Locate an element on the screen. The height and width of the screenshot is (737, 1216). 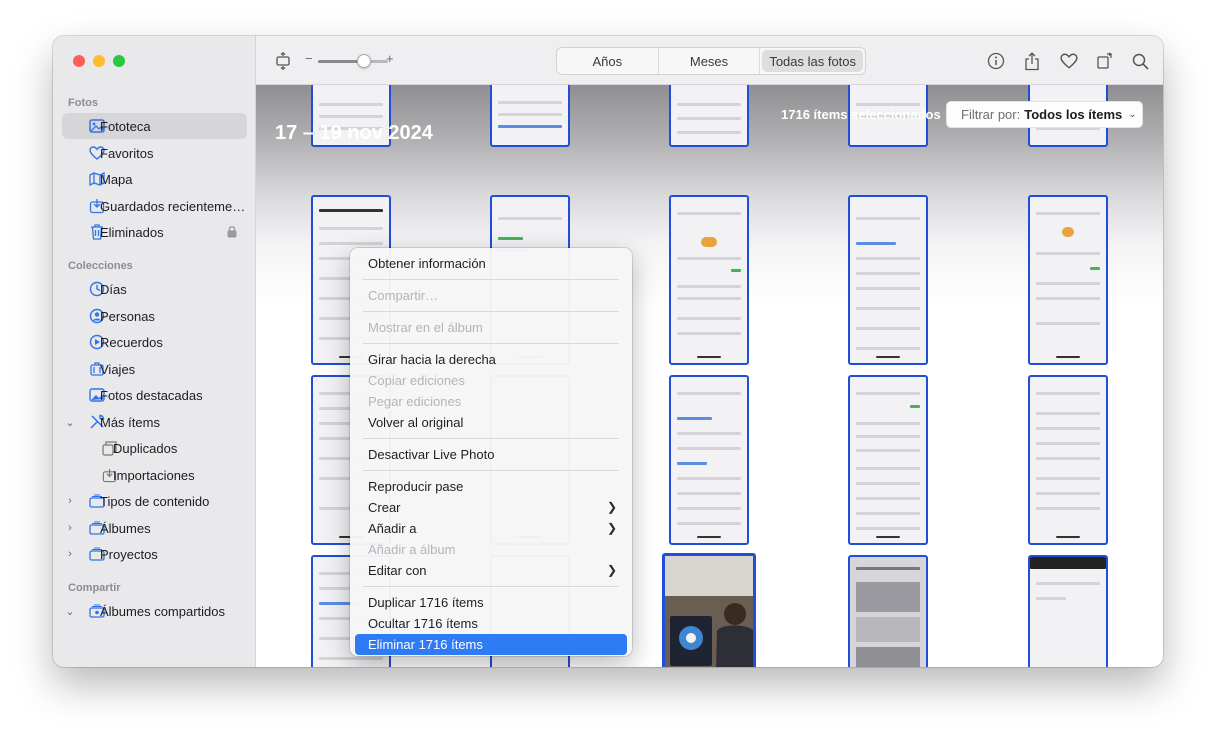
menu-item-reproducir-pase: Reproducir pase is located at coordinates (491, 486).